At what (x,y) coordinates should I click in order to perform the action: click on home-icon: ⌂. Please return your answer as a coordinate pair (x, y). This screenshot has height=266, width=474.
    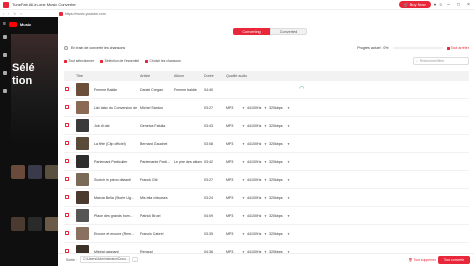
    Looking at the image, I should click on (21, 14).